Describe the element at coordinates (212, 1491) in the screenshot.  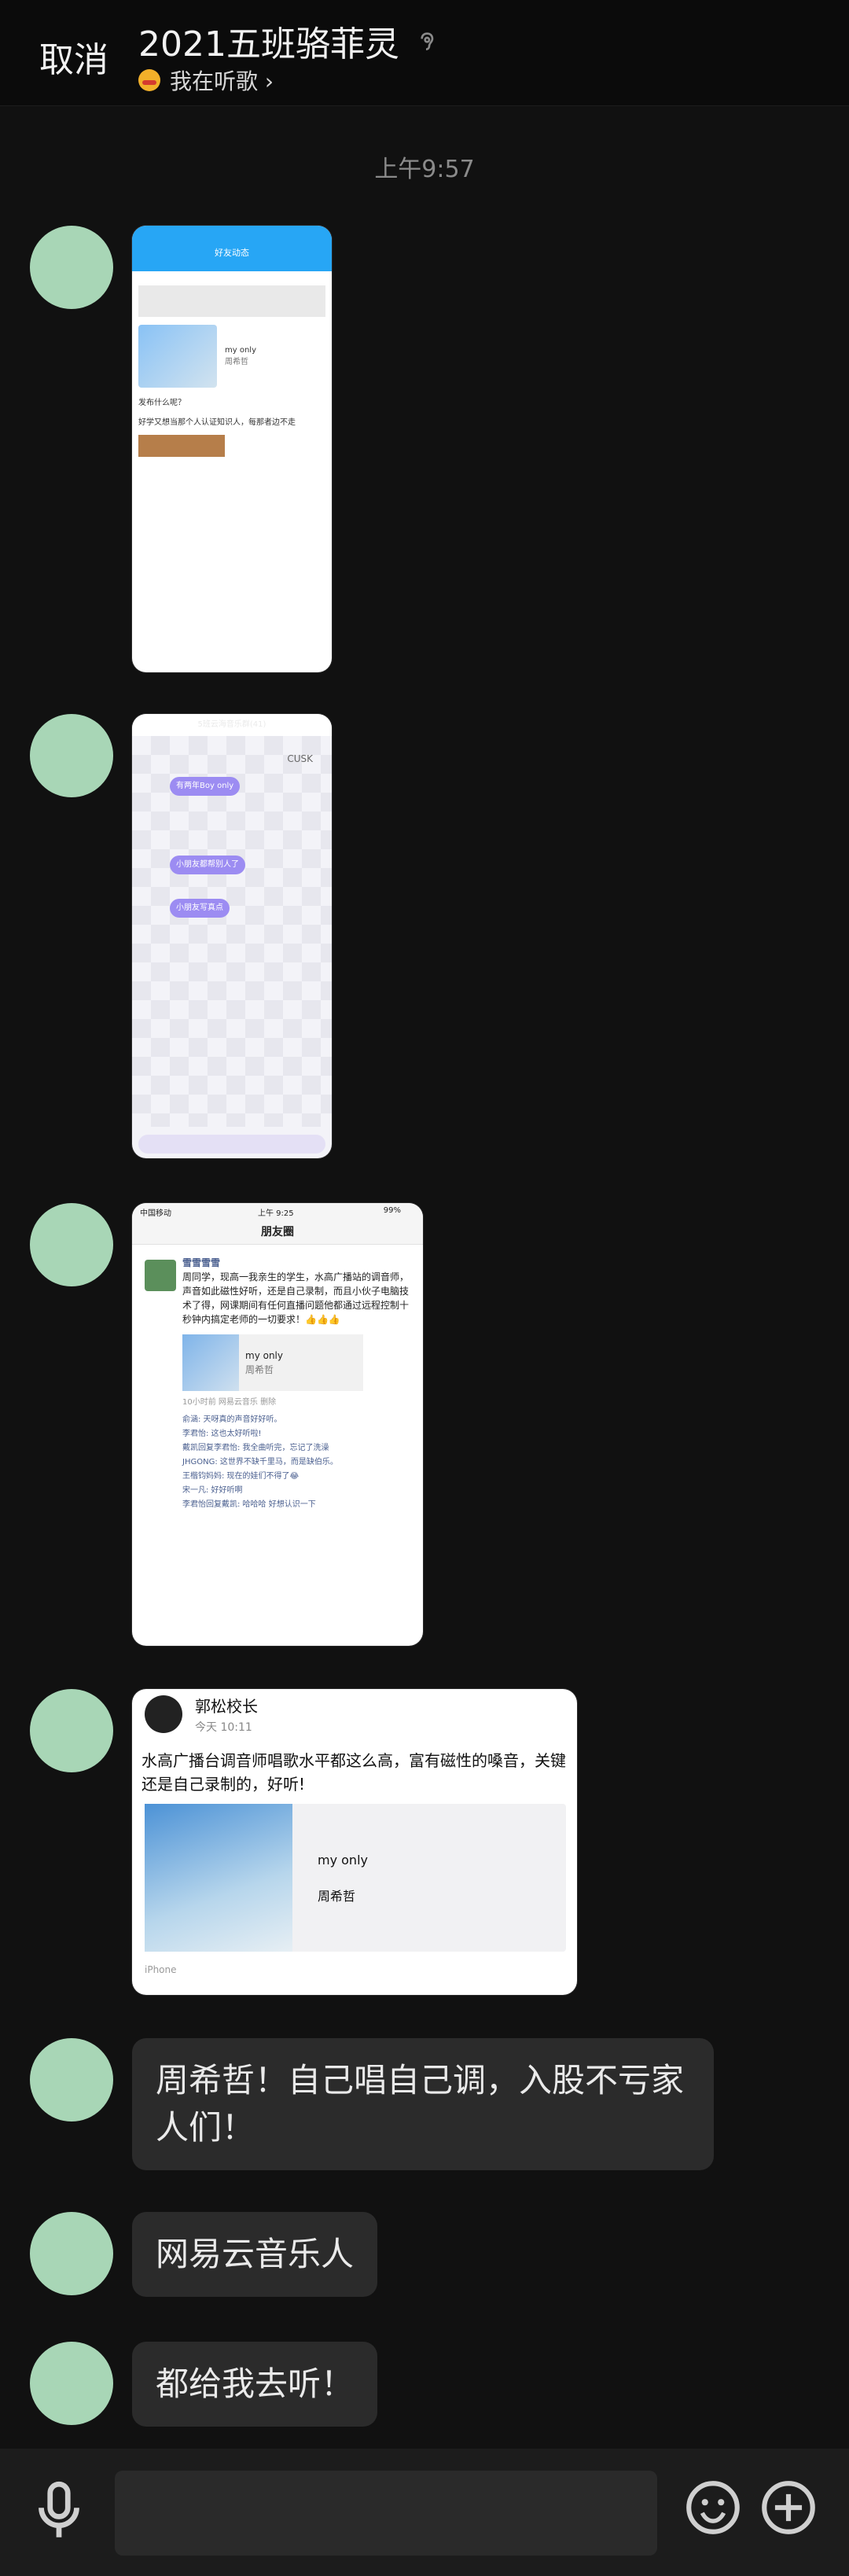
I see `comment: 宋一凡: 好好听啊` at that location.